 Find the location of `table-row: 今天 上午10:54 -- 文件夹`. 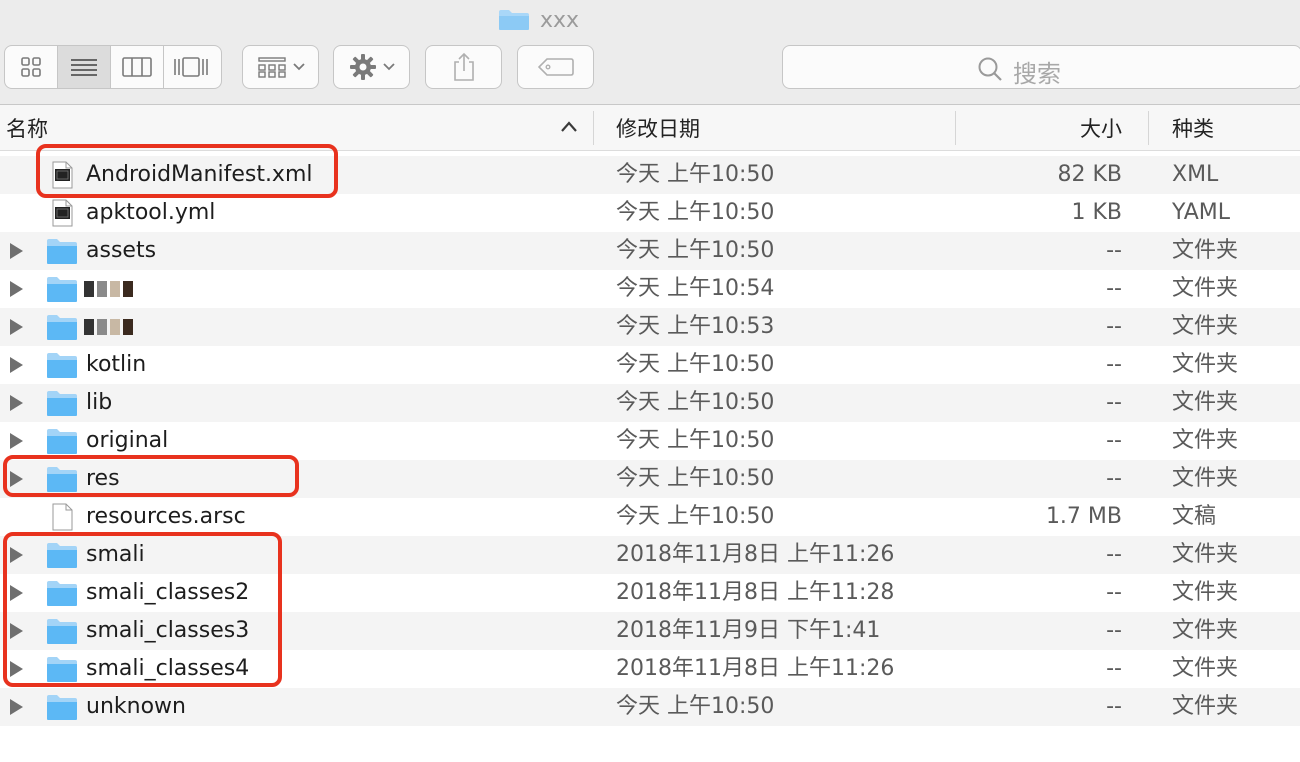

table-row: 今天 上午10:54 -- 文件夹 is located at coordinates (650, 289).